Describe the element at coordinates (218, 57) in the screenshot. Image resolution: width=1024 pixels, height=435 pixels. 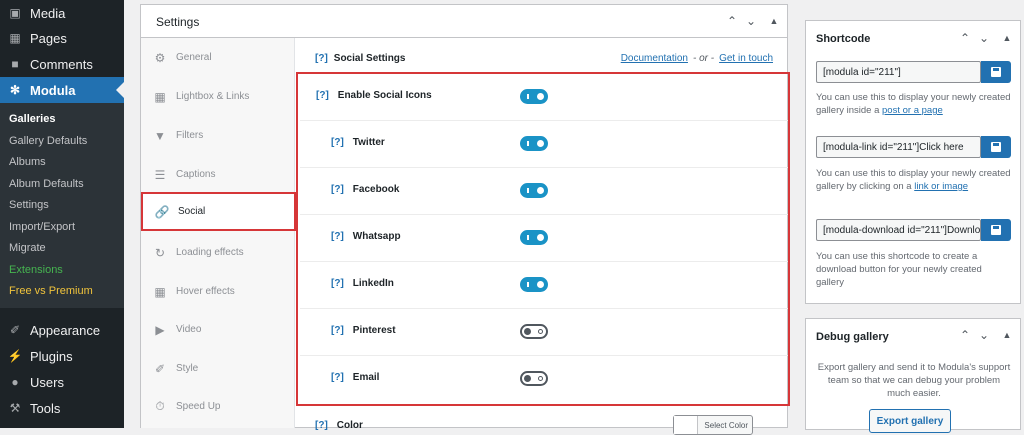
I see `tab-general: ⚙ General` at that location.